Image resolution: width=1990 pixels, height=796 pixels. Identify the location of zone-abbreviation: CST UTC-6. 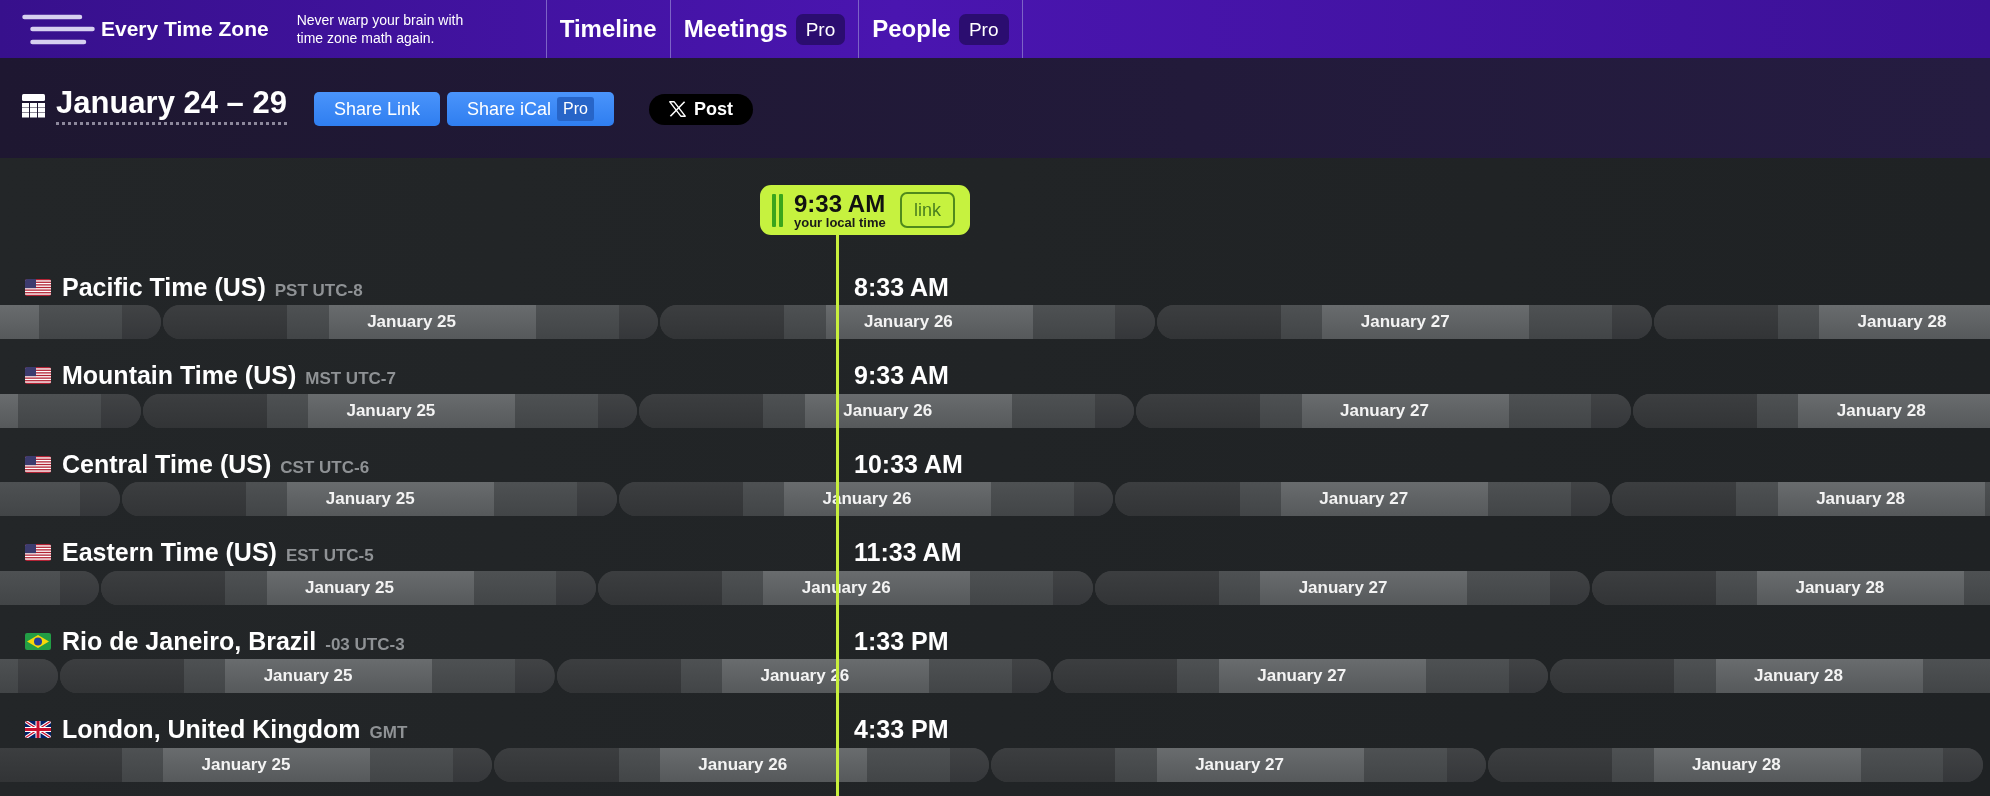
(325, 467).